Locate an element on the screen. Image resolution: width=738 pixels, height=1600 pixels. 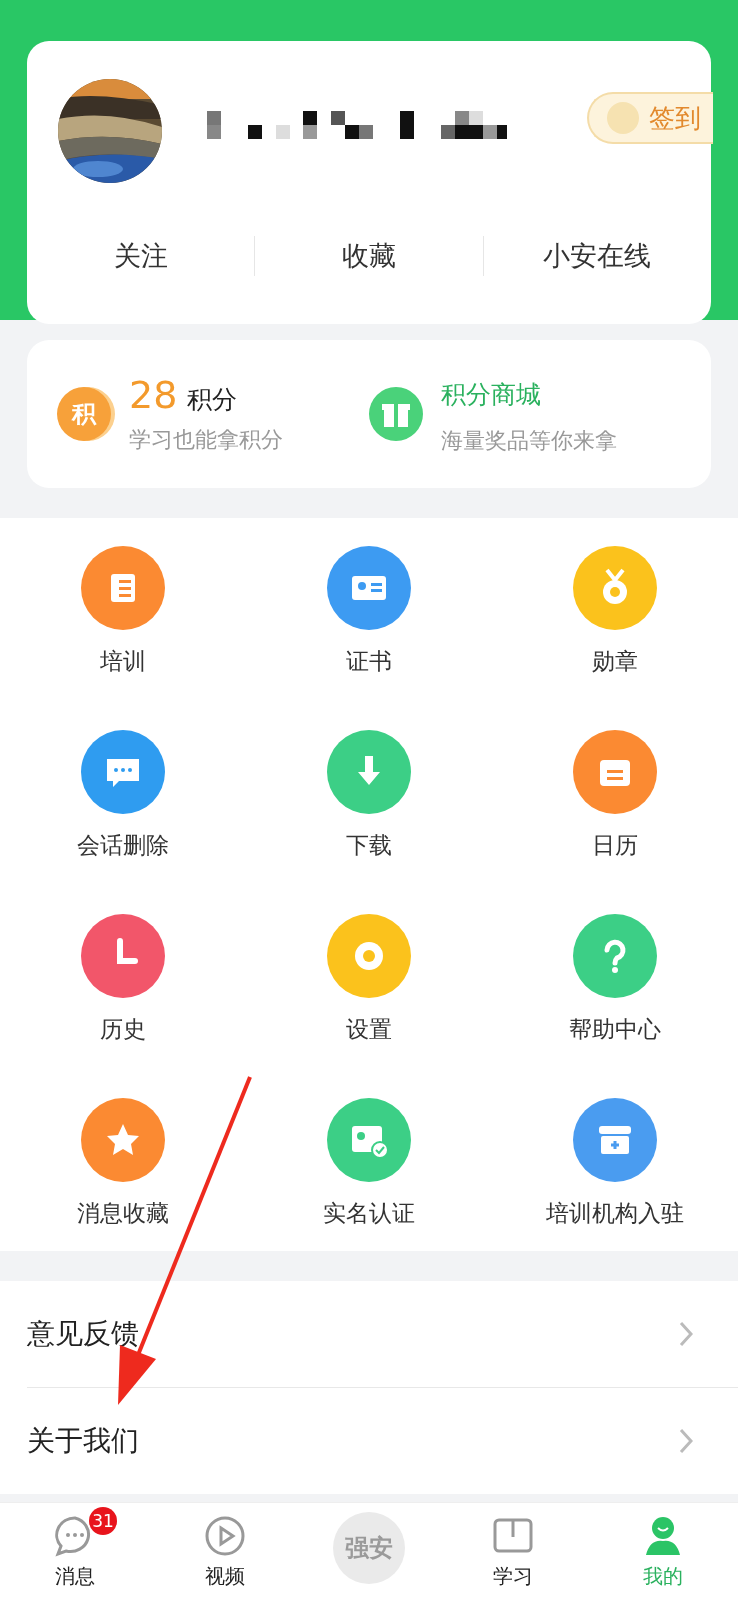
nav-tab: 视频 is located at coordinates (225, 1551).